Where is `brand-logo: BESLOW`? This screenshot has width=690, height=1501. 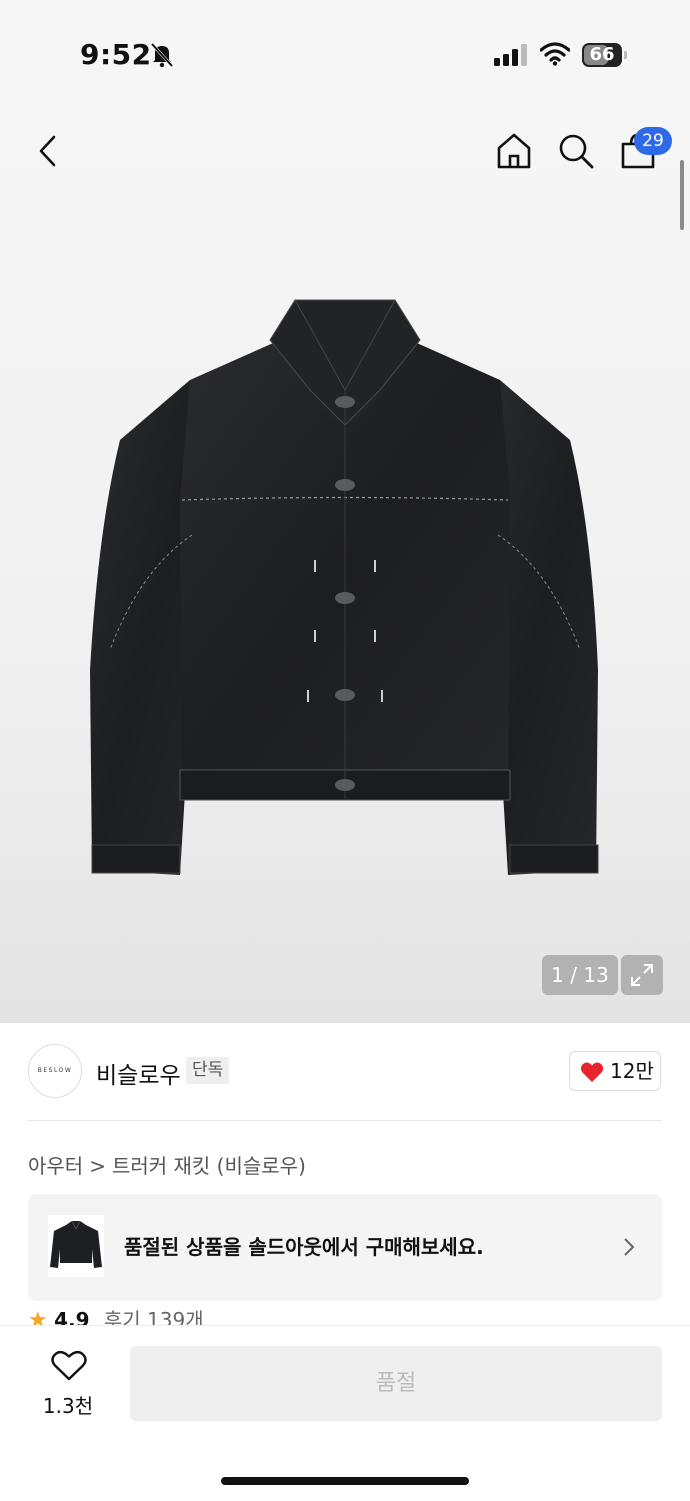
brand-logo: BESLOW is located at coordinates (55, 1071).